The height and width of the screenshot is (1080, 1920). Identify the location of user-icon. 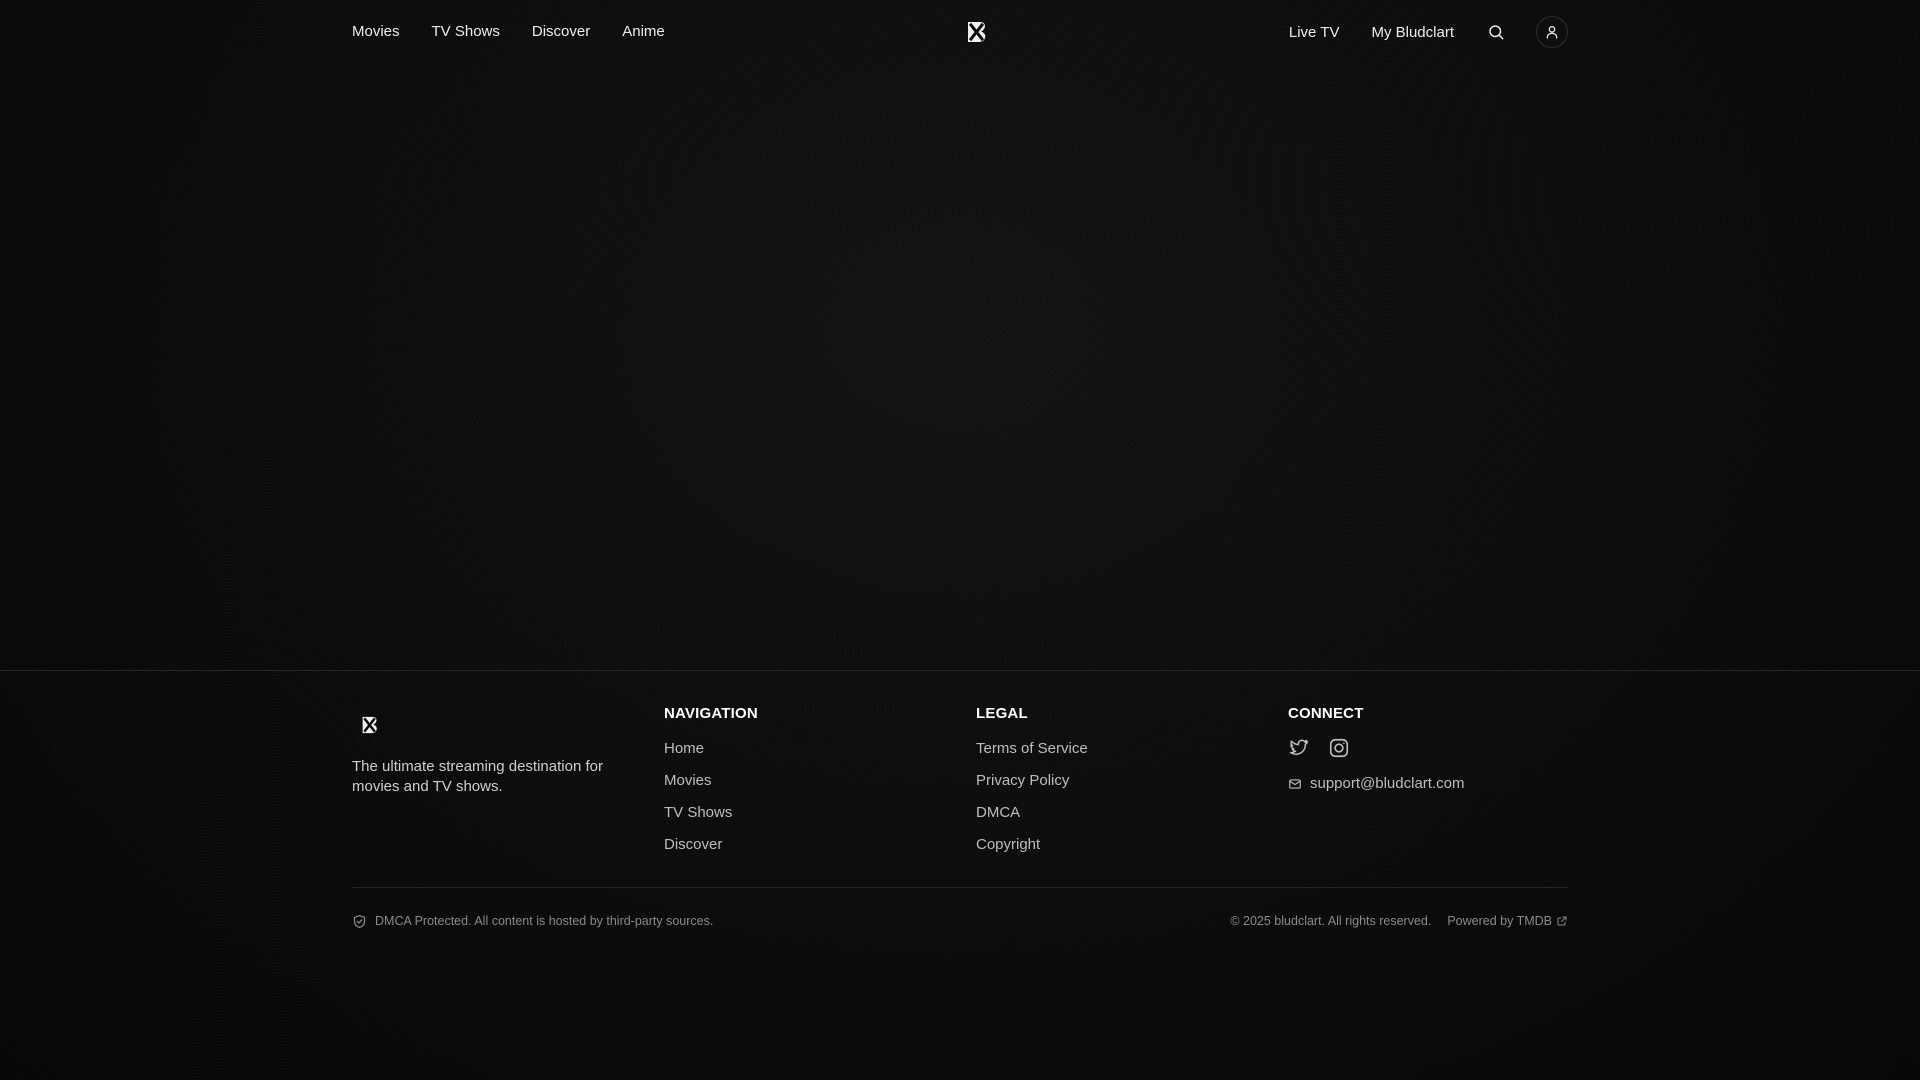
(1552, 32).